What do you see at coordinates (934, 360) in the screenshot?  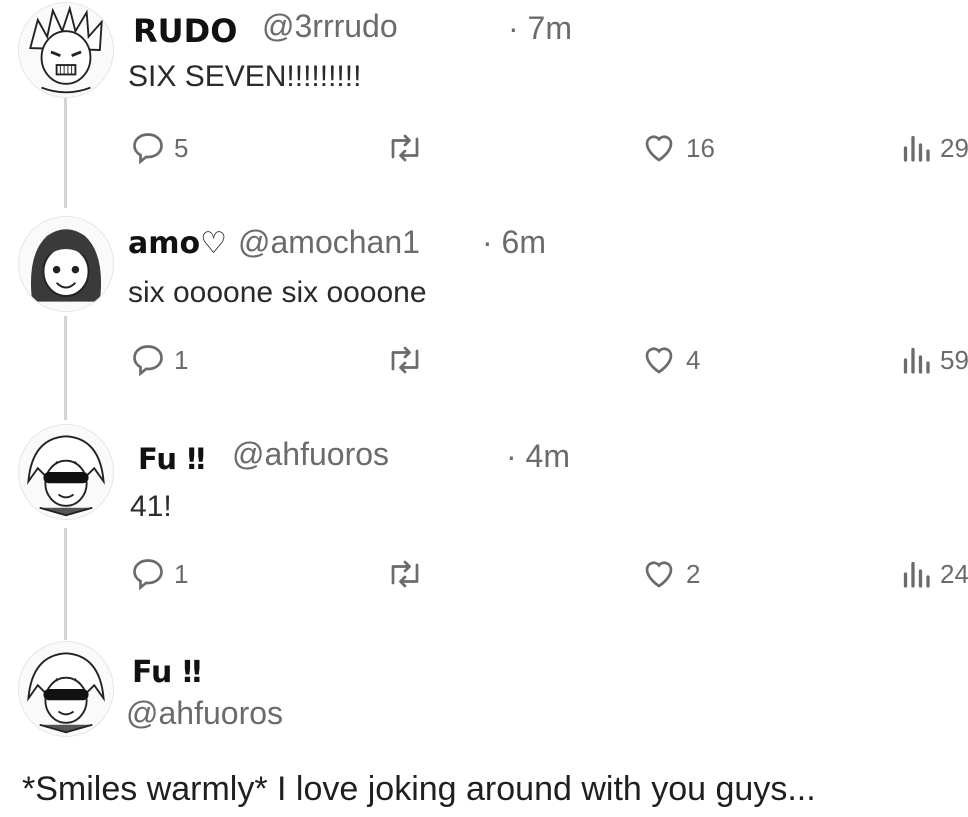 I see `views-button: 59` at bounding box center [934, 360].